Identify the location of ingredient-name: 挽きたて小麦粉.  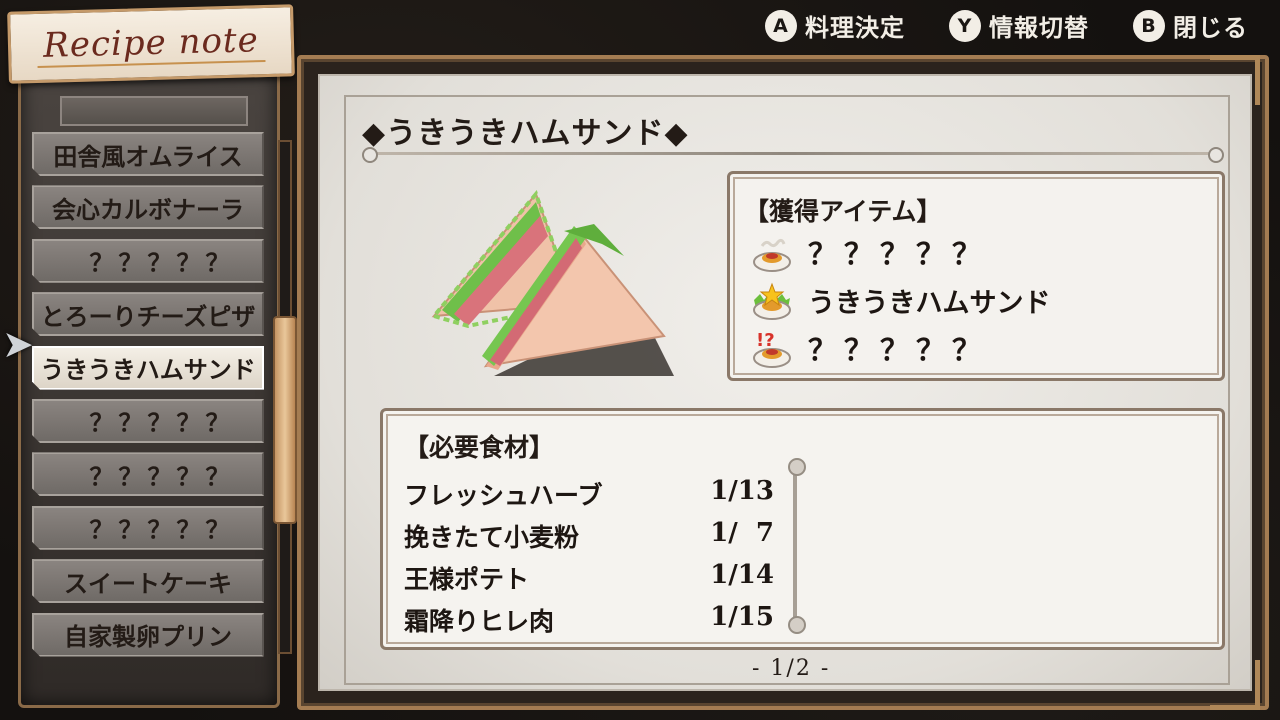
(492, 537).